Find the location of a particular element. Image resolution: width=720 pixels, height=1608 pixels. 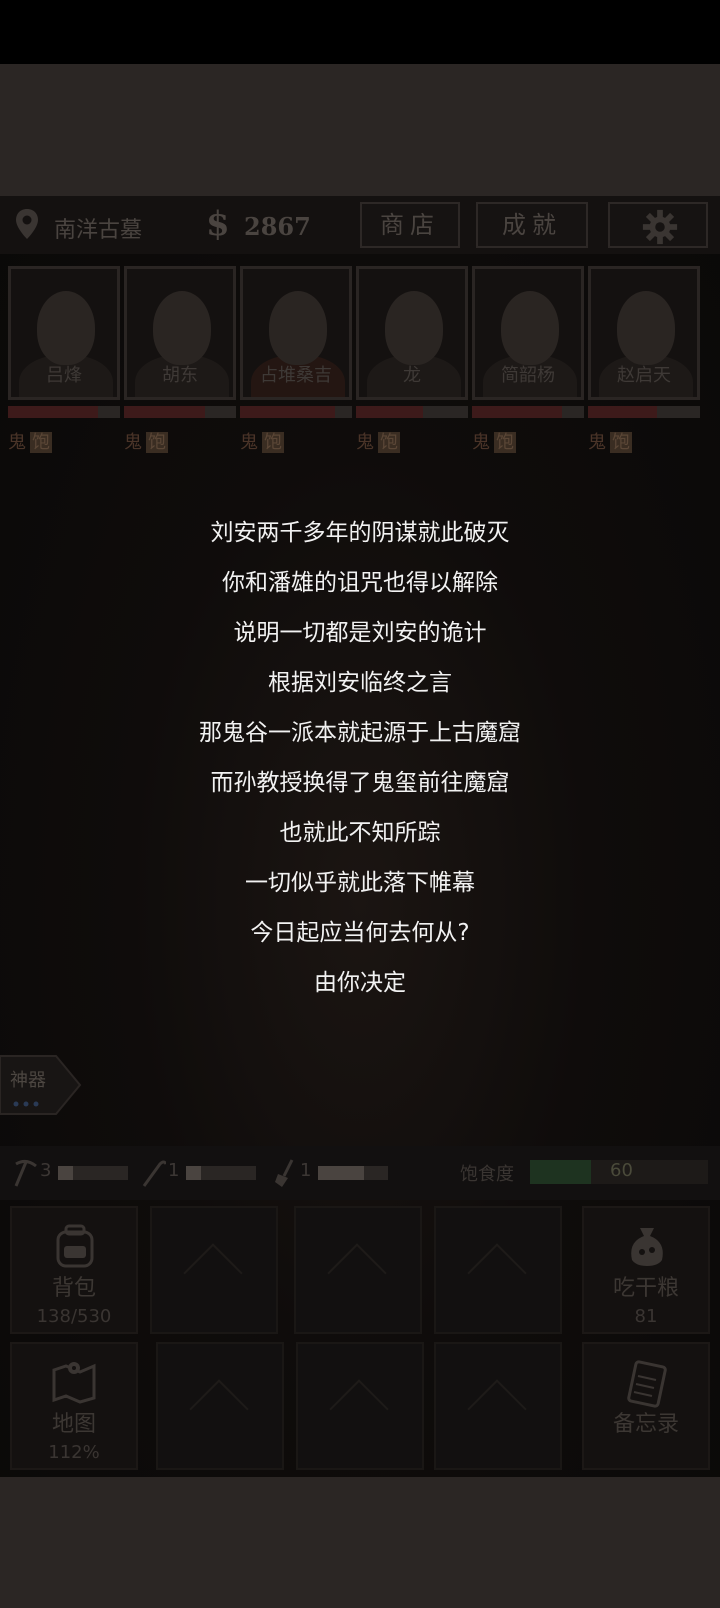

memo-label: 备忘录 is located at coordinates (645, 1424).